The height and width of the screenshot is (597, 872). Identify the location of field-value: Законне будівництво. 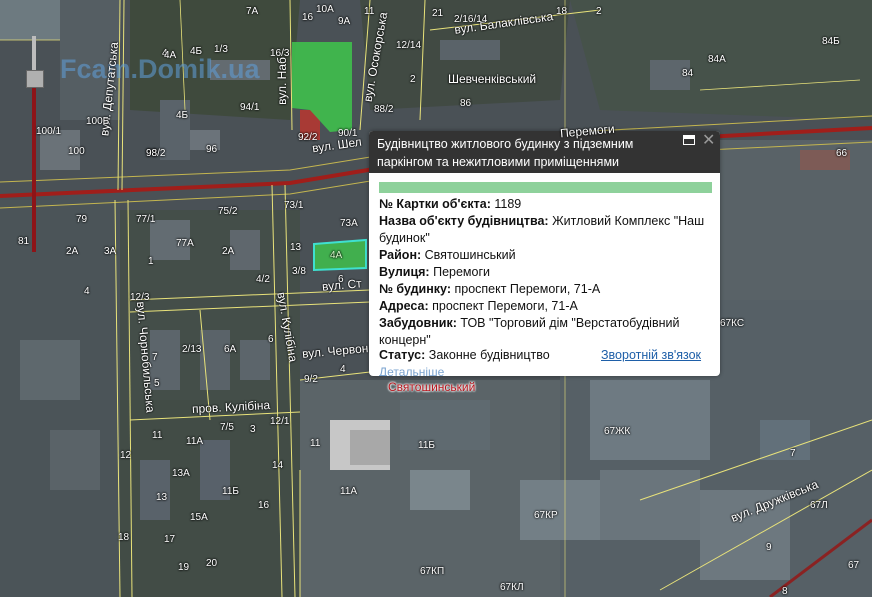
(489, 355).